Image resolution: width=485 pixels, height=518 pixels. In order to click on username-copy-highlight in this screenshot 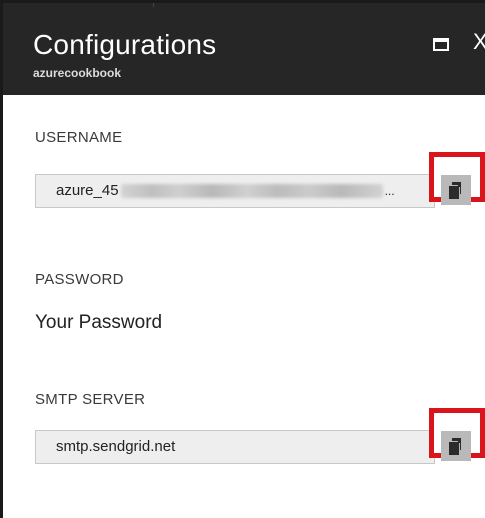, I will do `click(457, 178)`.